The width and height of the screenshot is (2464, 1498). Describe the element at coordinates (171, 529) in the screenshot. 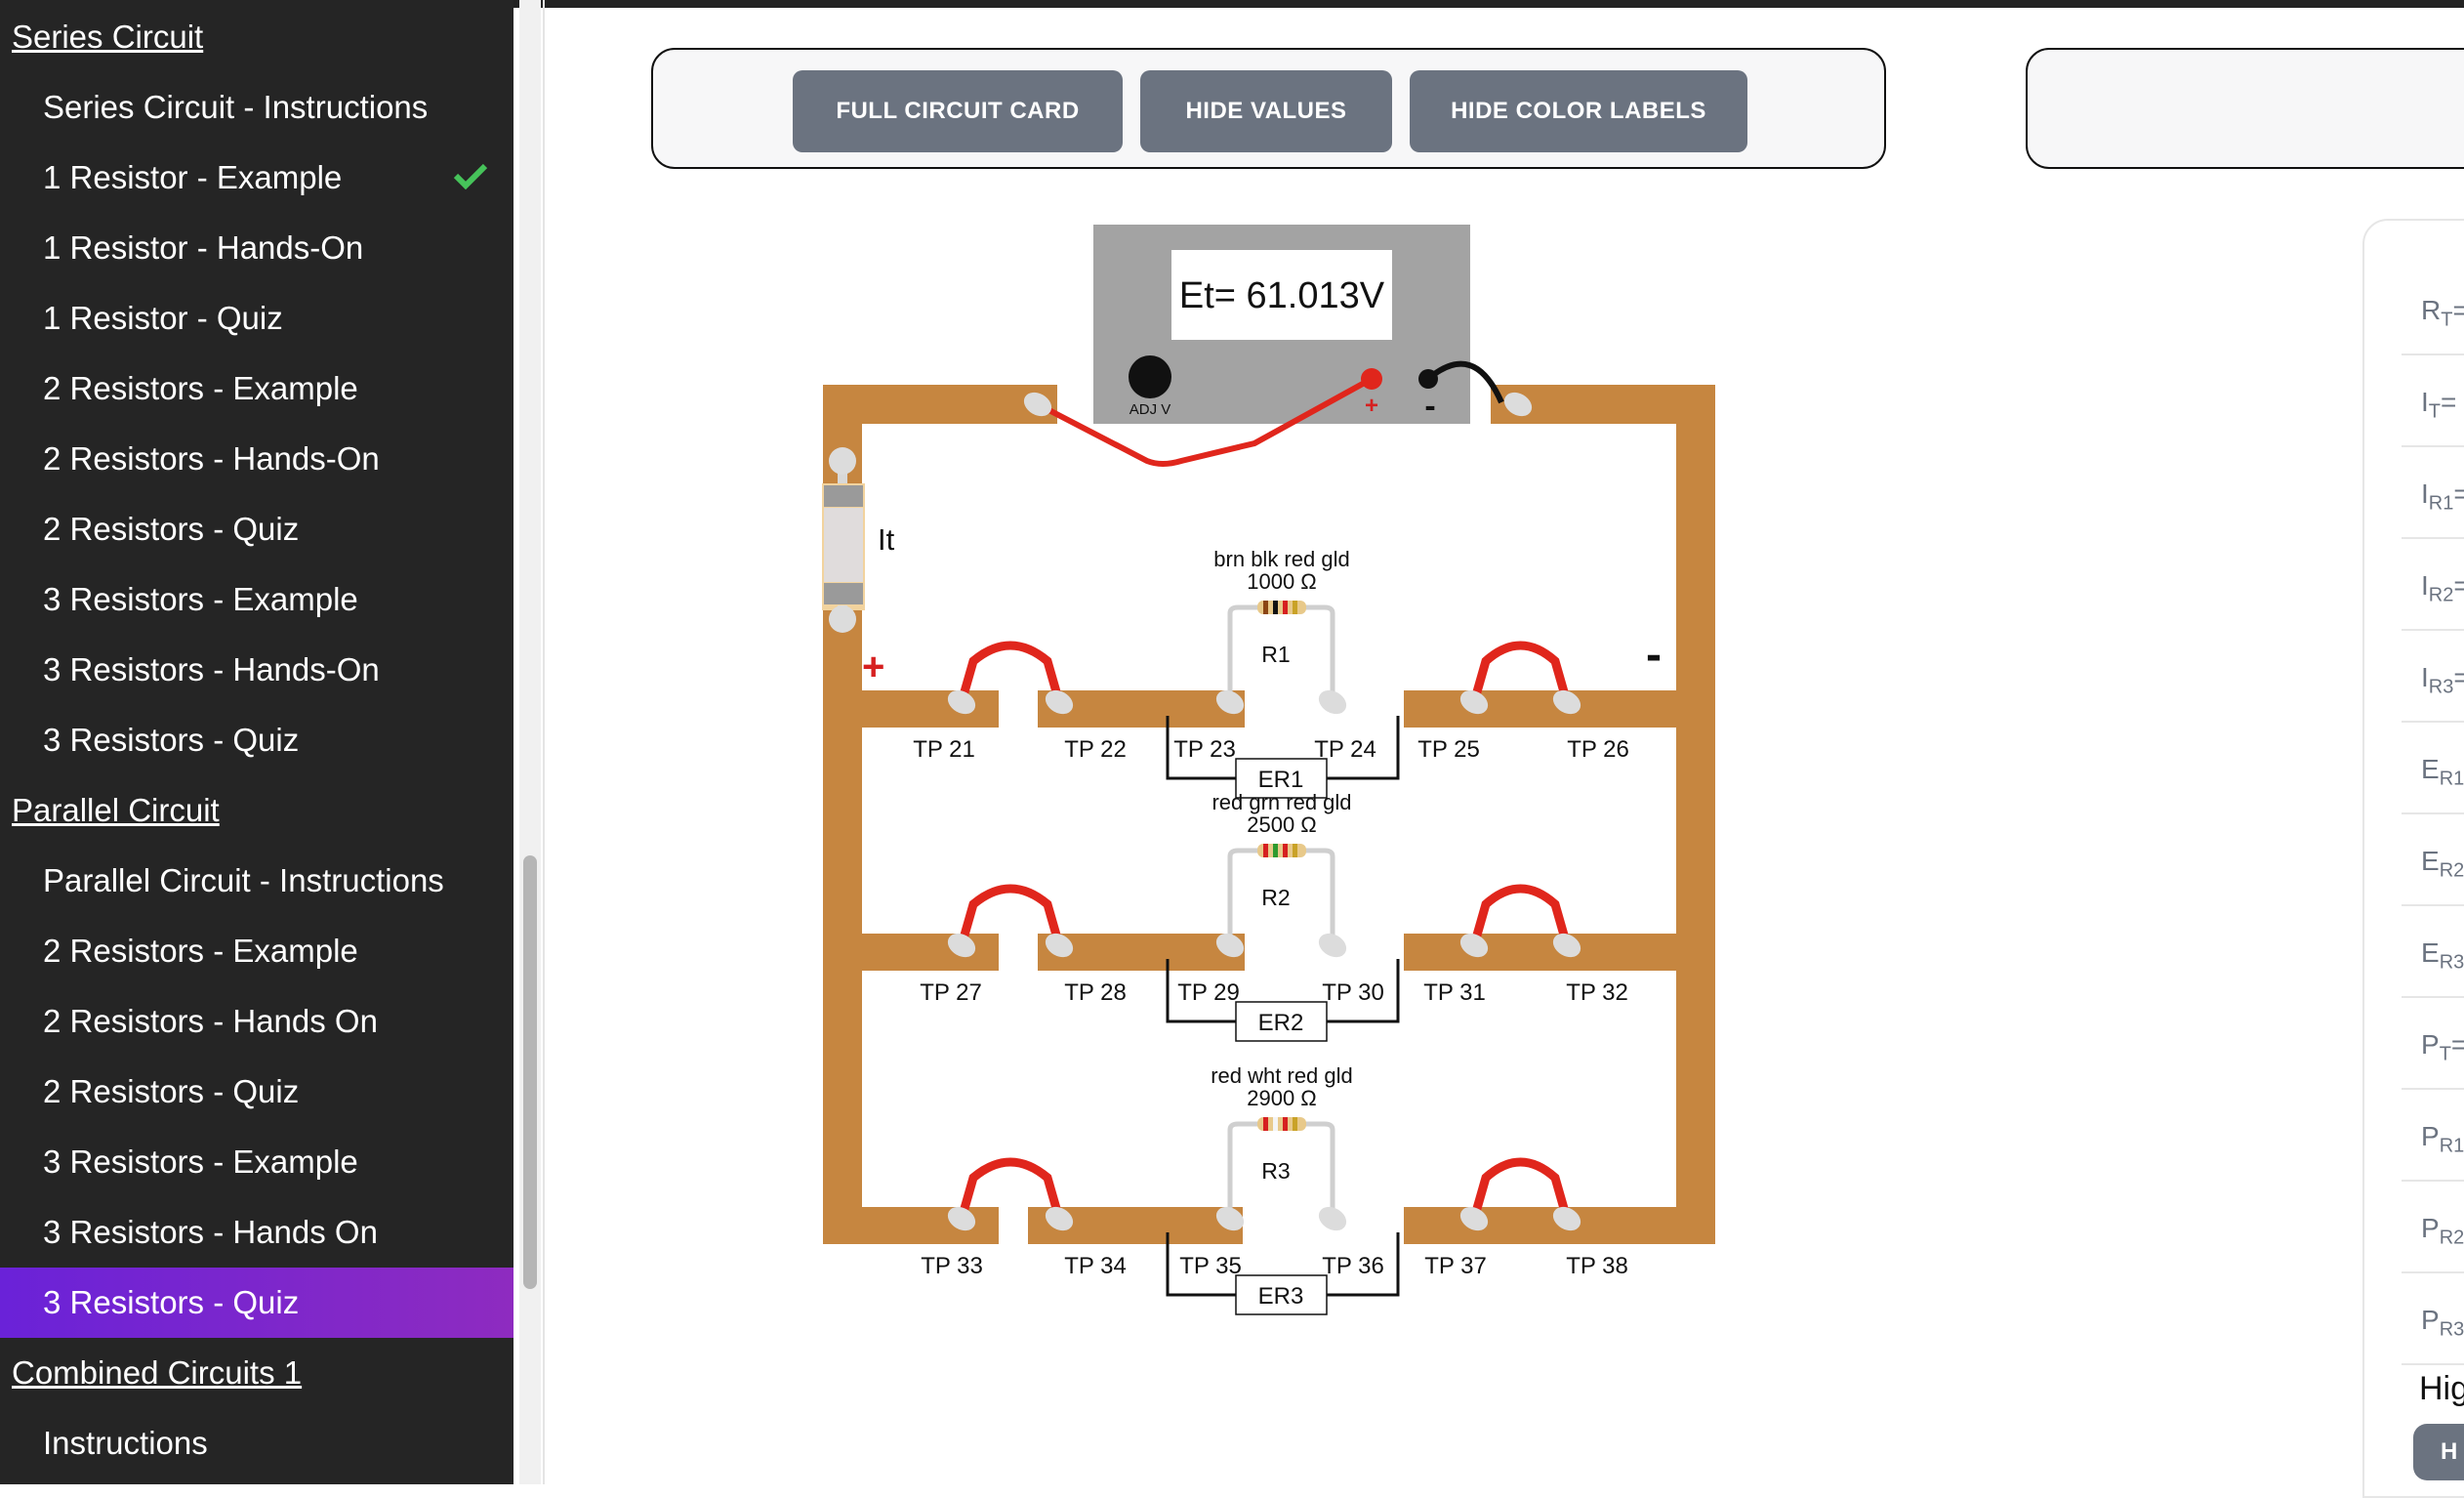

I see `sidebar-item-label: 2 Resistors - Quiz` at that location.